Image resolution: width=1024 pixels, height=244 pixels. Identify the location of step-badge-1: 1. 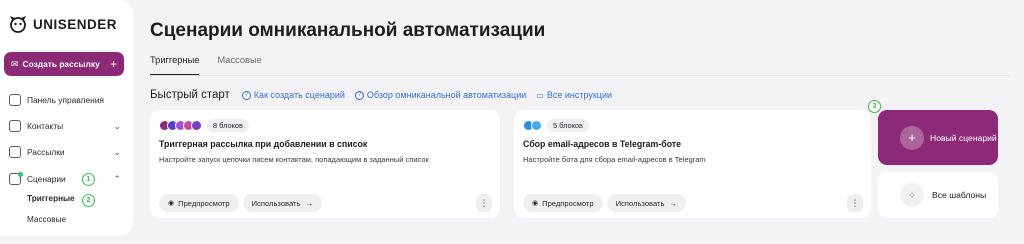
(88, 179).